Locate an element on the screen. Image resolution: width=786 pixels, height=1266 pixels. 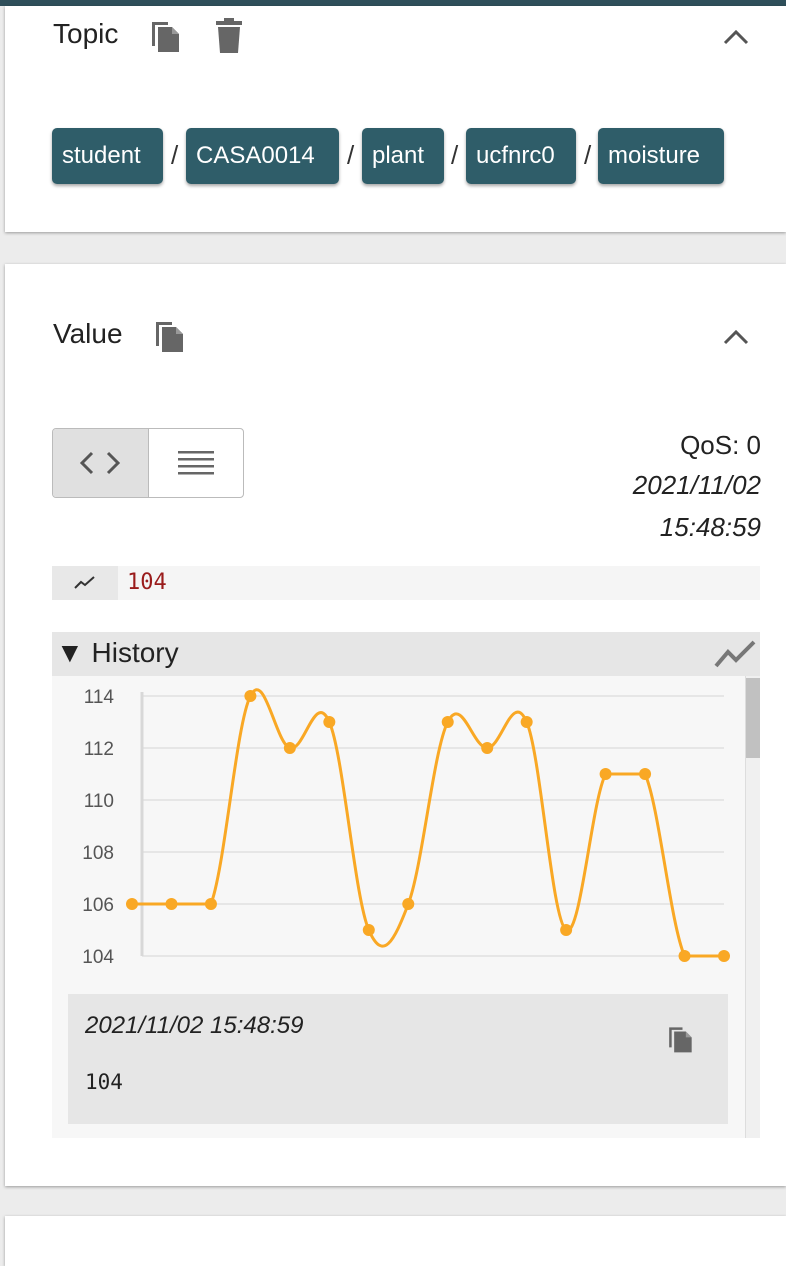
message-time: 15:48:59 is located at coordinates (710, 527).